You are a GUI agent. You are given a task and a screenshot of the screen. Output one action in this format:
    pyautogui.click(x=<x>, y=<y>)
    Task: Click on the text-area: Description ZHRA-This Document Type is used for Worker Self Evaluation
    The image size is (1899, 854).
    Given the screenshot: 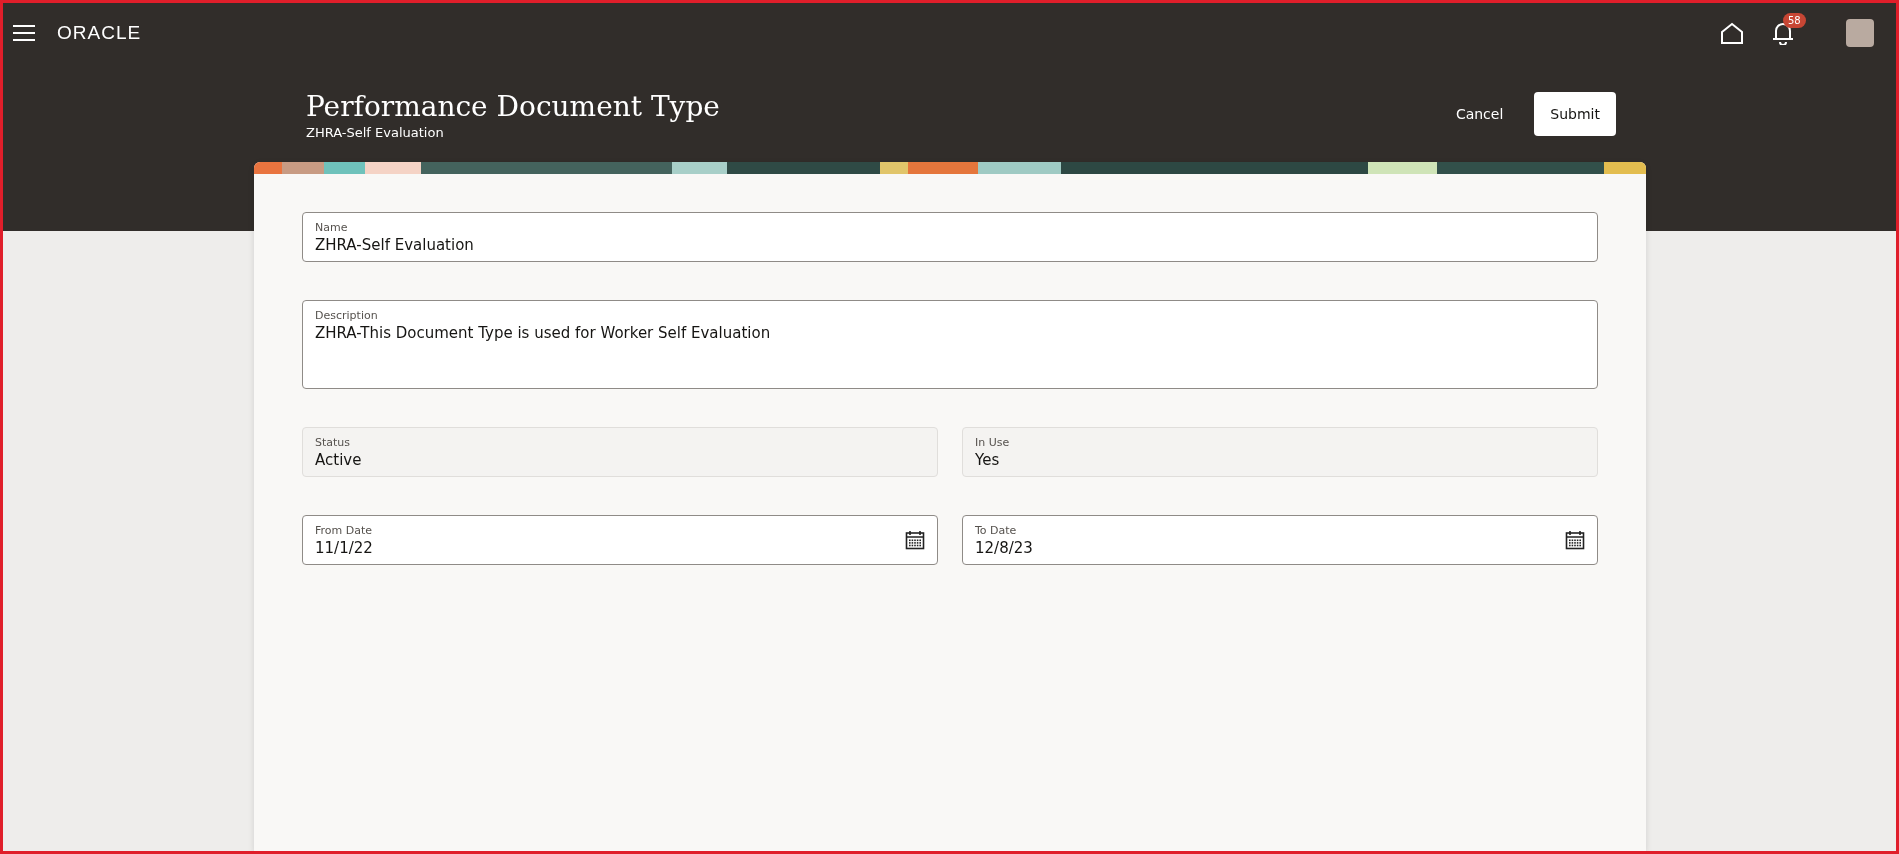 What is the action you would take?
    pyautogui.click(x=950, y=344)
    